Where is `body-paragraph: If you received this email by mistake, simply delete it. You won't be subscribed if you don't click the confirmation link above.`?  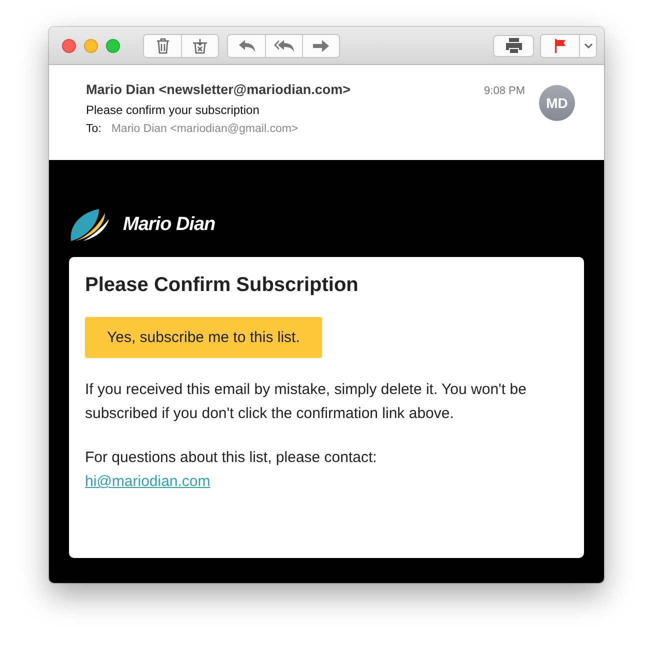
body-paragraph: If you received this email by mistake, simply delete it. You won't be subscribed if you don't click the confirmation link above. is located at coordinates (306, 402).